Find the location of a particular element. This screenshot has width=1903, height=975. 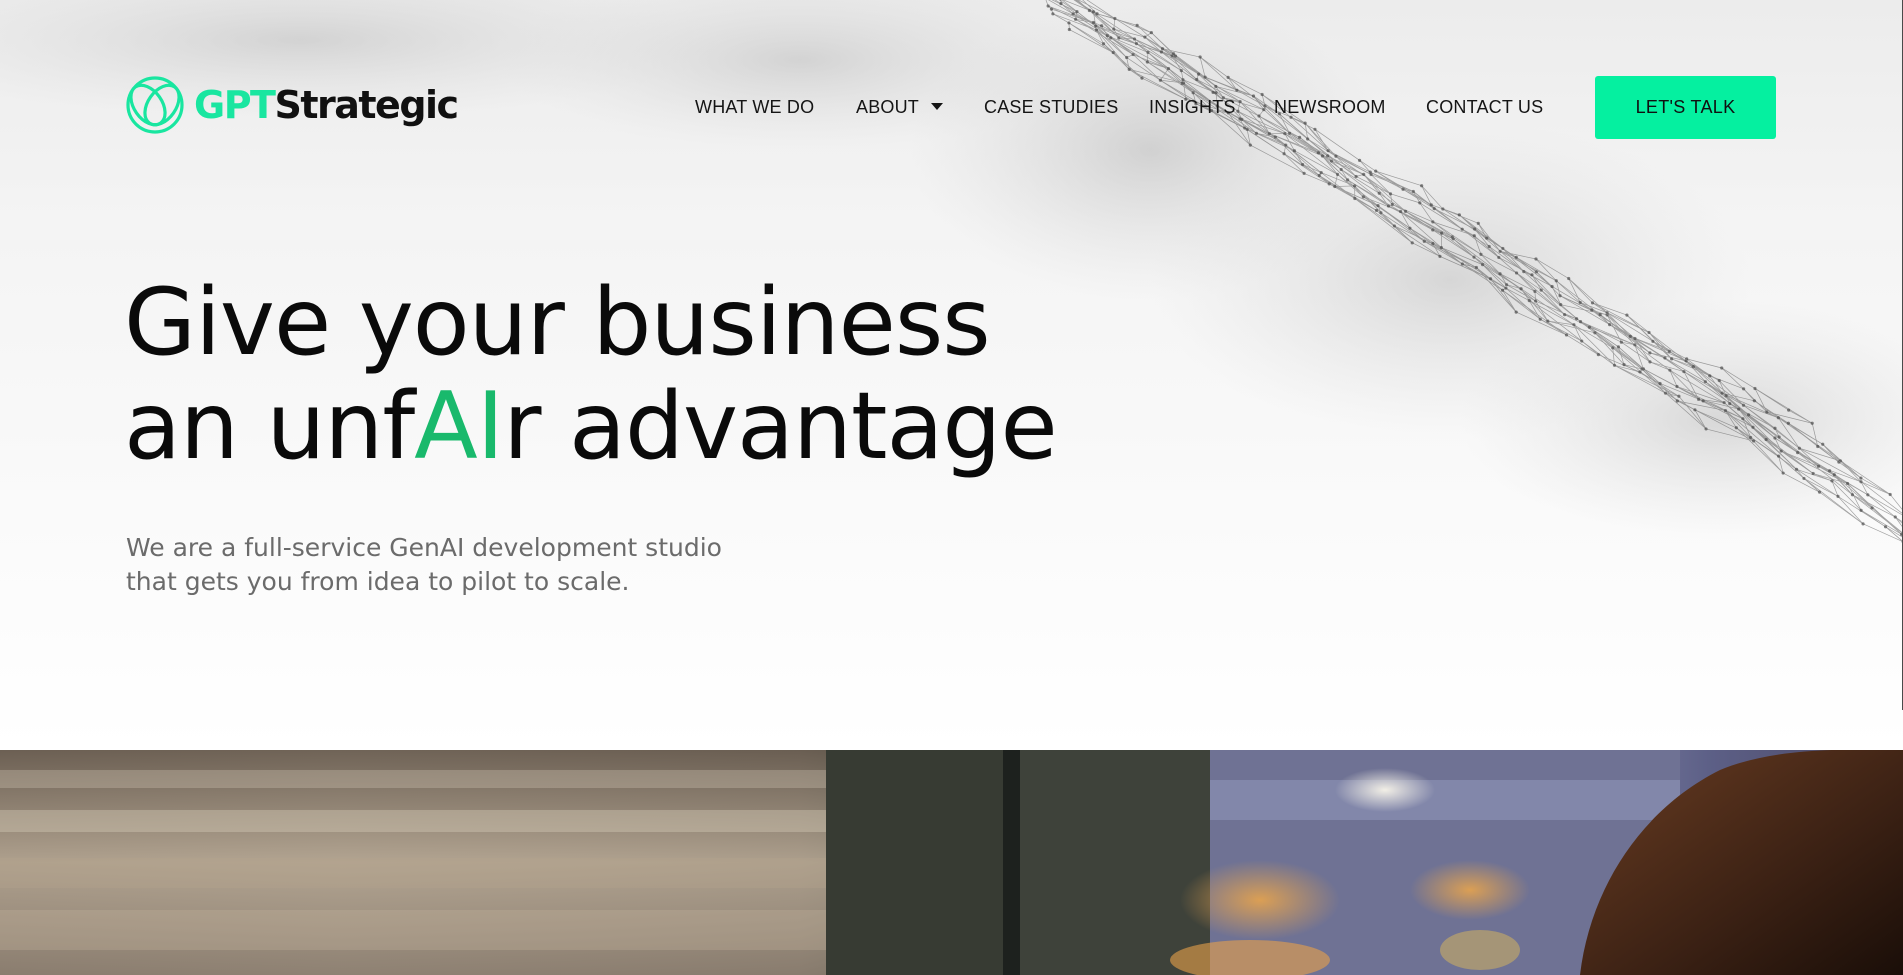

nav-item-label: INSIGHTS is located at coordinates (1192, 107).